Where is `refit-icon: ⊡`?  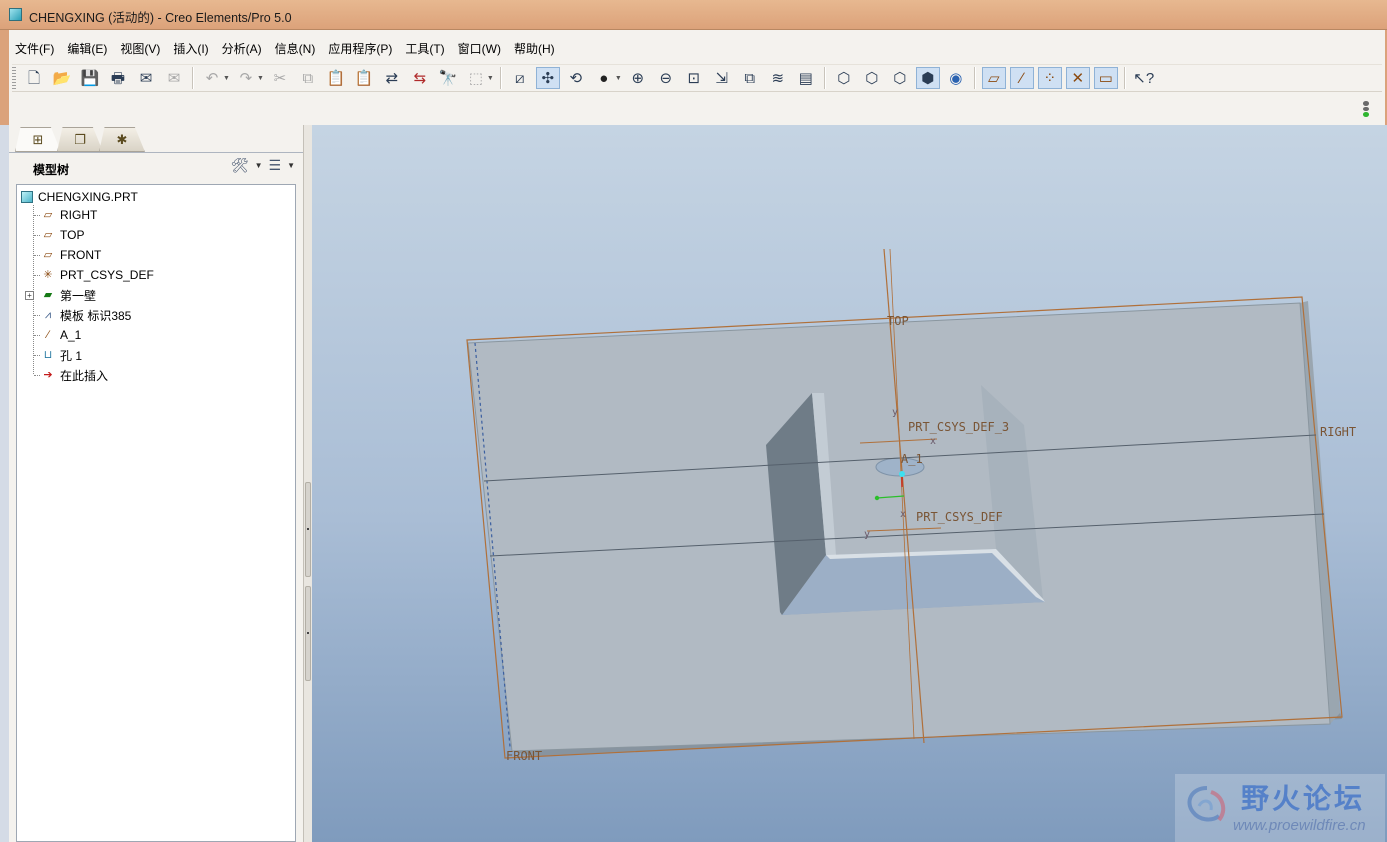 refit-icon: ⊡ is located at coordinates (694, 78).